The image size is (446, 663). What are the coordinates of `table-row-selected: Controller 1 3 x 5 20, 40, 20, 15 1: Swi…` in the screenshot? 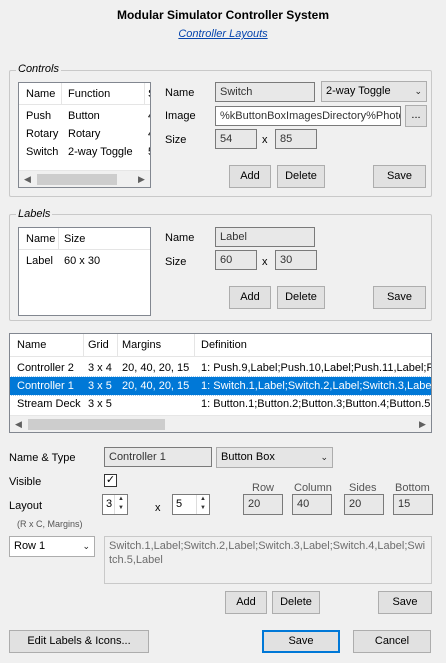 It's located at (220, 386).